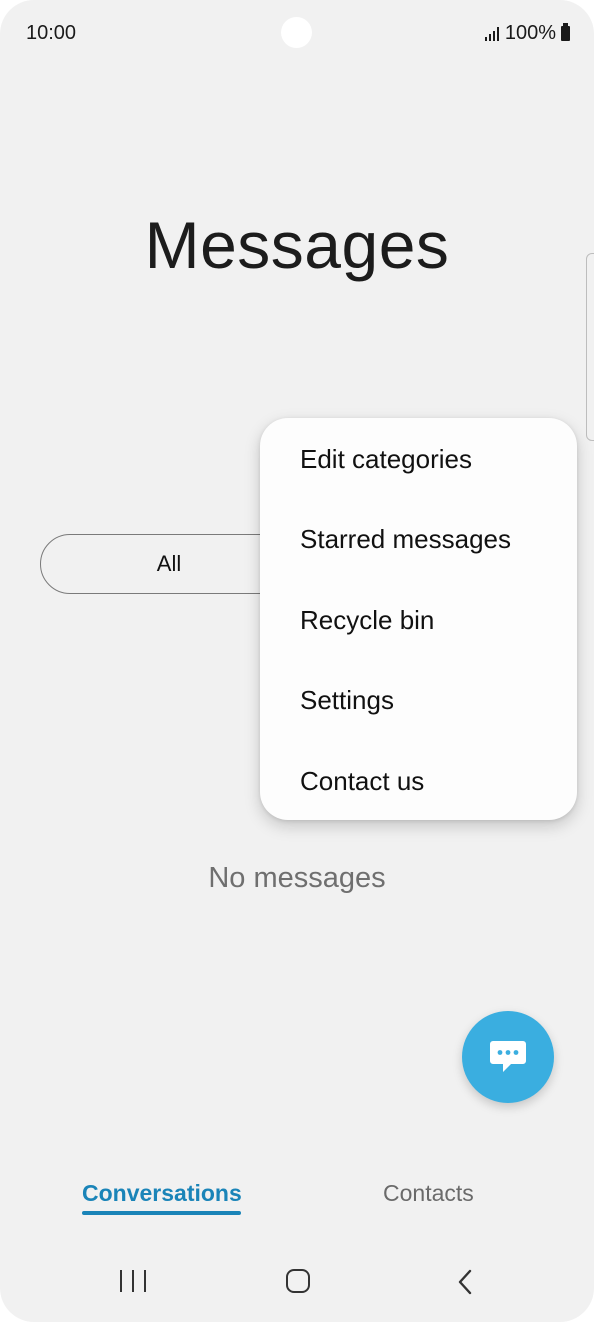 Image resolution: width=594 pixels, height=1322 pixels. Describe the element at coordinates (362, 781) in the screenshot. I see `menu-item-contact-us: Contact us` at that location.